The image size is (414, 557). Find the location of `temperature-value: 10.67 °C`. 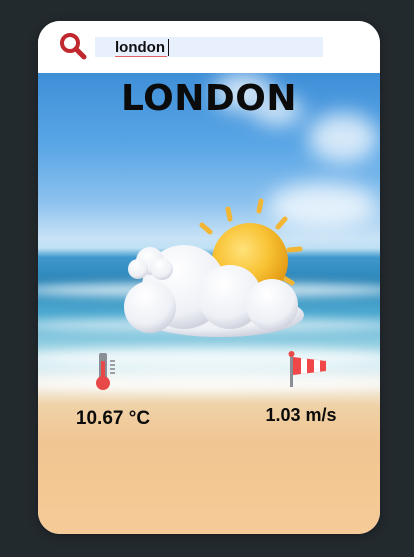

temperature-value: 10.67 °C is located at coordinates (113, 418).